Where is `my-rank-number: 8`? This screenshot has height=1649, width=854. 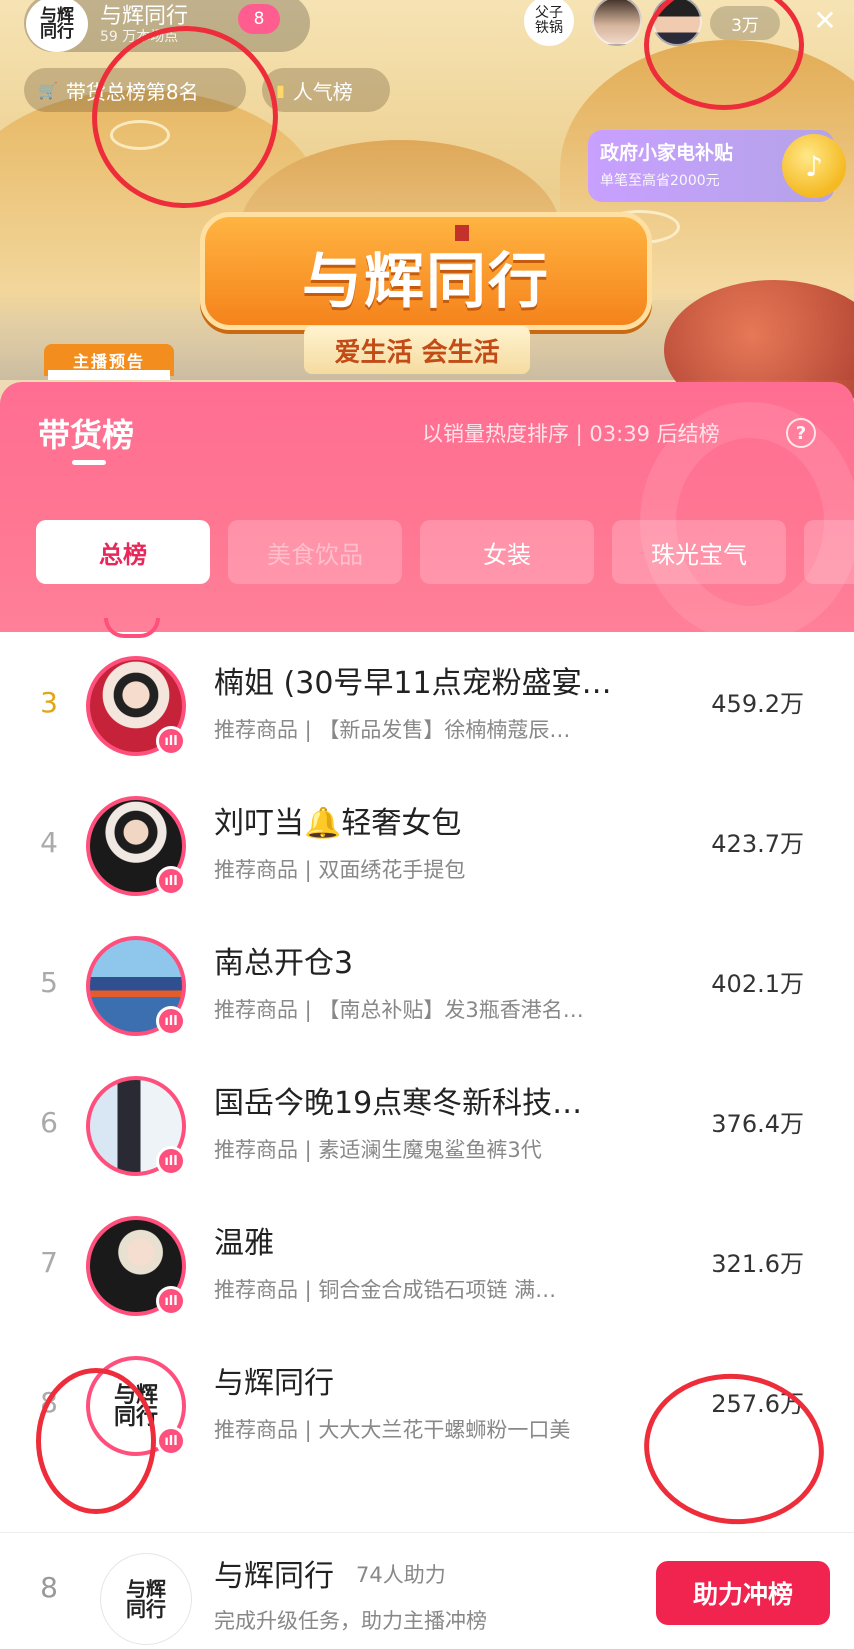 my-rank-number: 8 is located at coordinates (49, 1587).